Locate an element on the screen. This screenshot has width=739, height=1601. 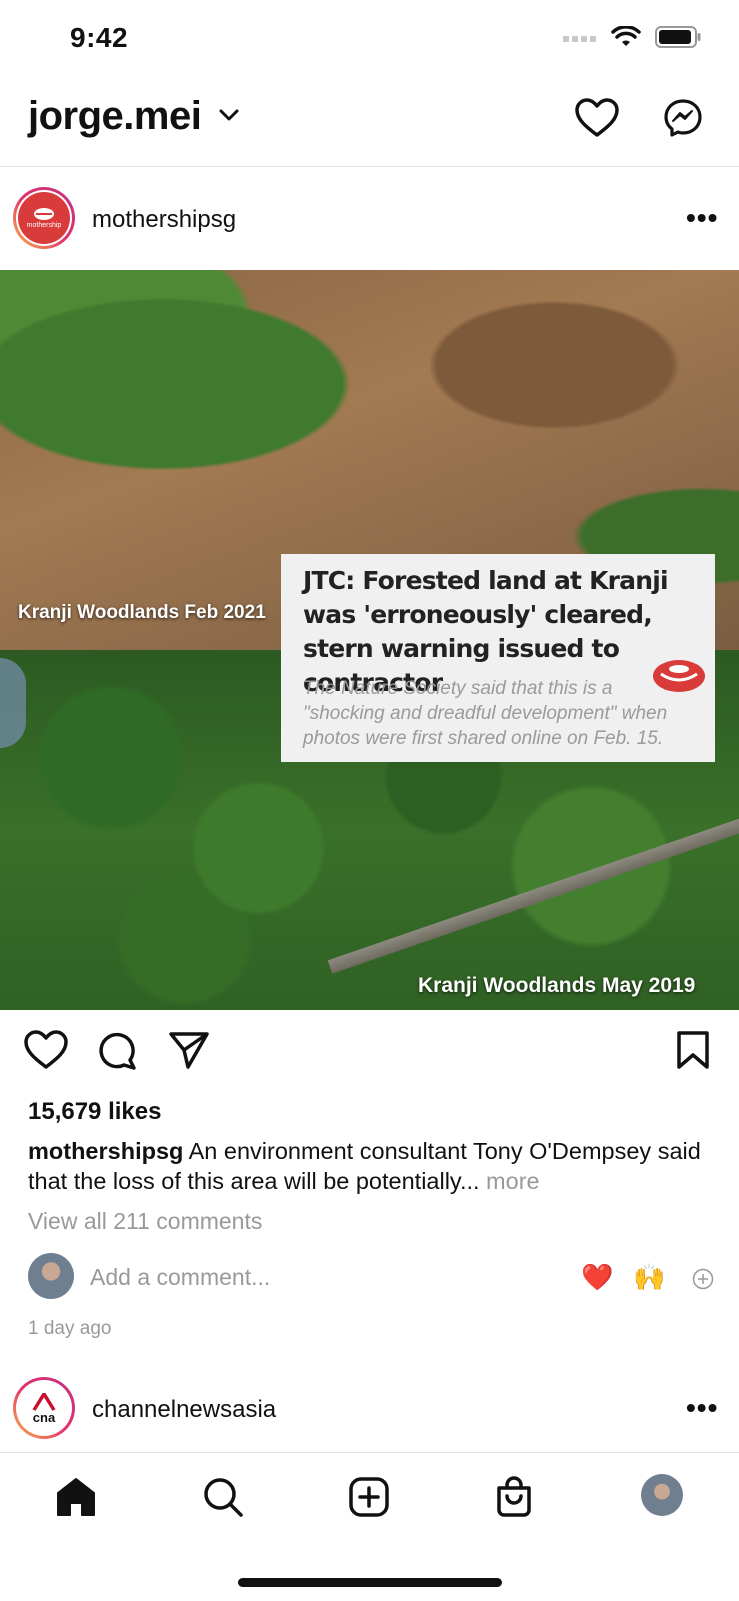
next-post-author-name: channelnewsasia is located at coordinates (184, 1410).